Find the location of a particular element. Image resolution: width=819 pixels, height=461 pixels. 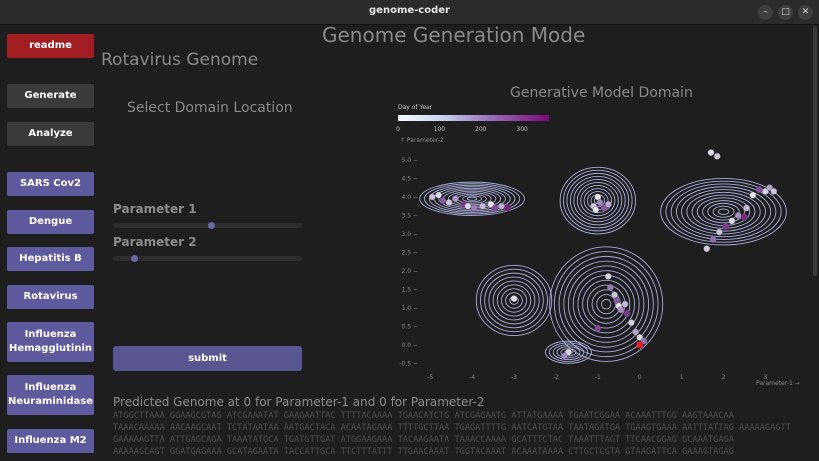

x-axis-label: Parameter-1 → is located at coordinates (778, 383).